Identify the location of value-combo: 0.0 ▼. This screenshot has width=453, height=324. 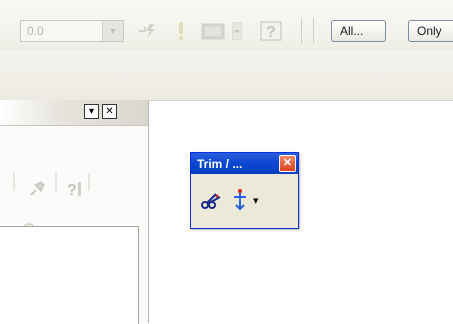
(72, 31).